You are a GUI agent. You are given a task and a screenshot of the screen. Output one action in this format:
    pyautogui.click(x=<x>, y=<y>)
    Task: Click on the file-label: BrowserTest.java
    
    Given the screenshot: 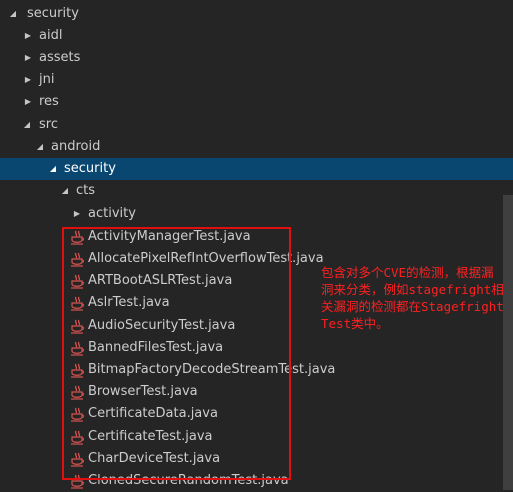 What is the action you would take?
    pyautogui.click(x=143, y=391)
    